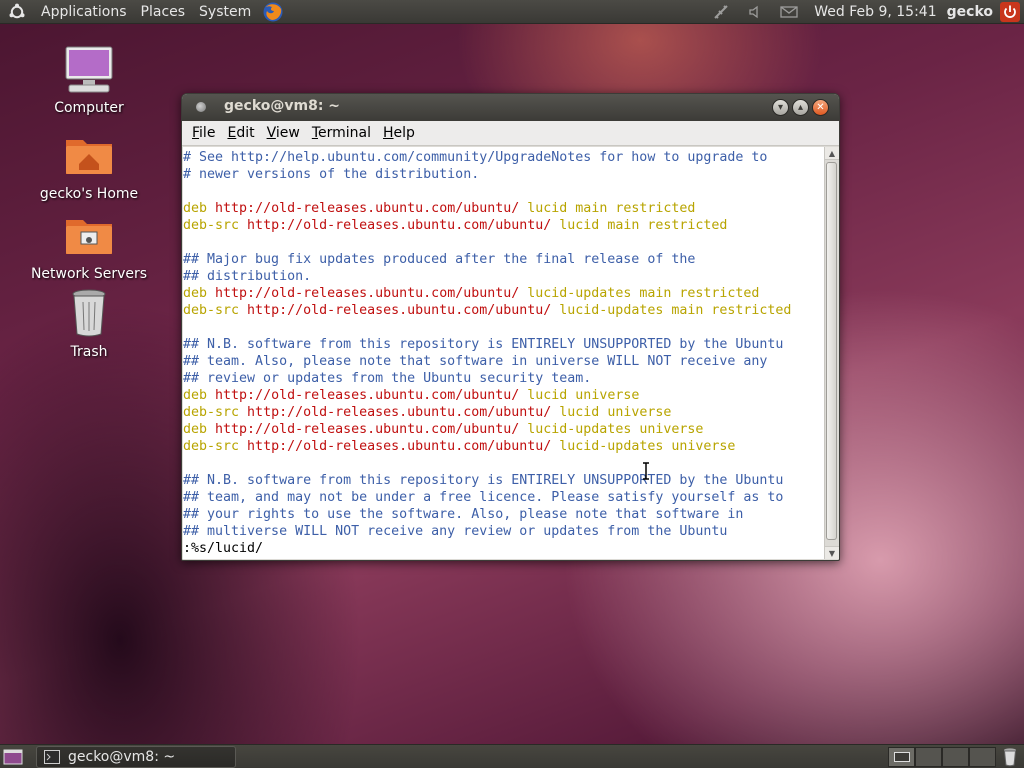 The image size is (1024, 768). Describe the element at coordinates (89, 314) in the screenshot. I see `trash-icon` at that location.